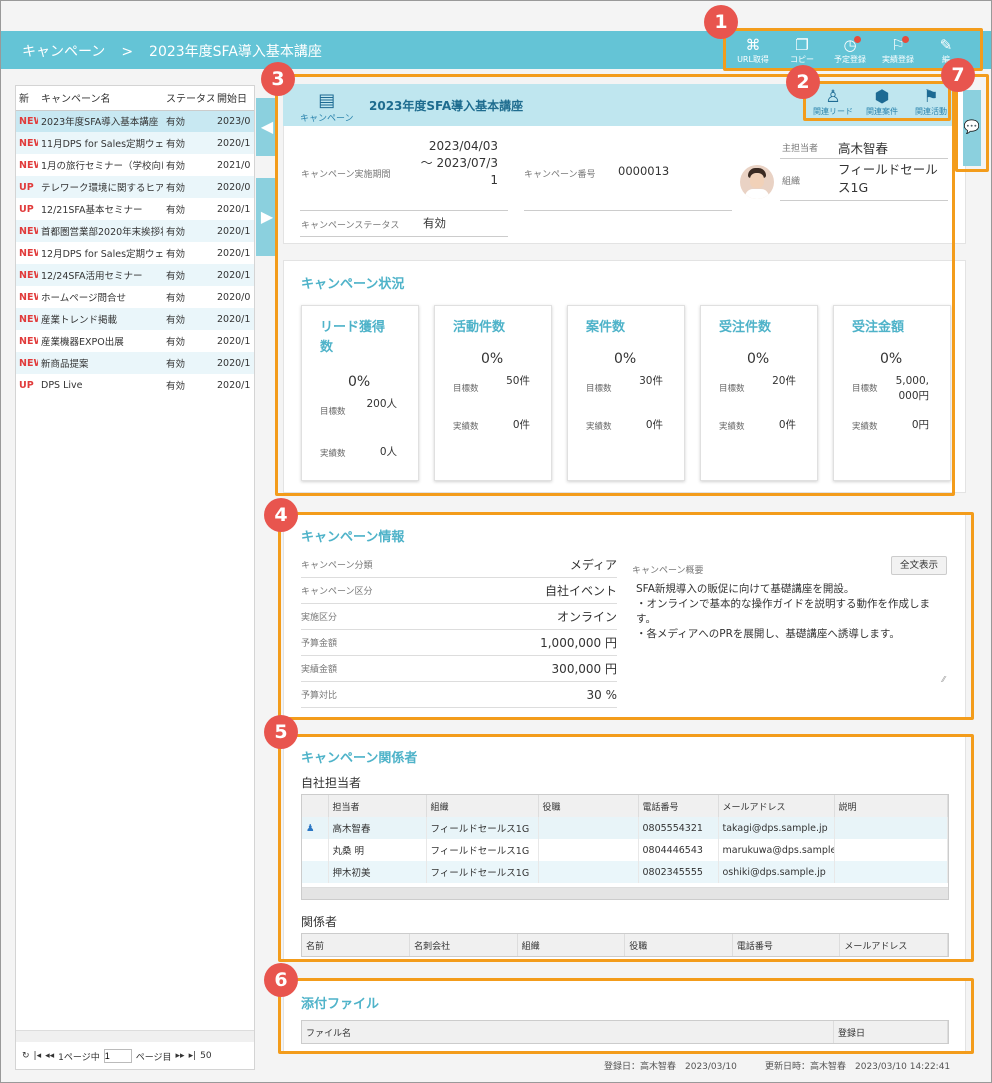  I want to click on list-item-name: 2023年度SFA導入基本講座, so click(100, 121).